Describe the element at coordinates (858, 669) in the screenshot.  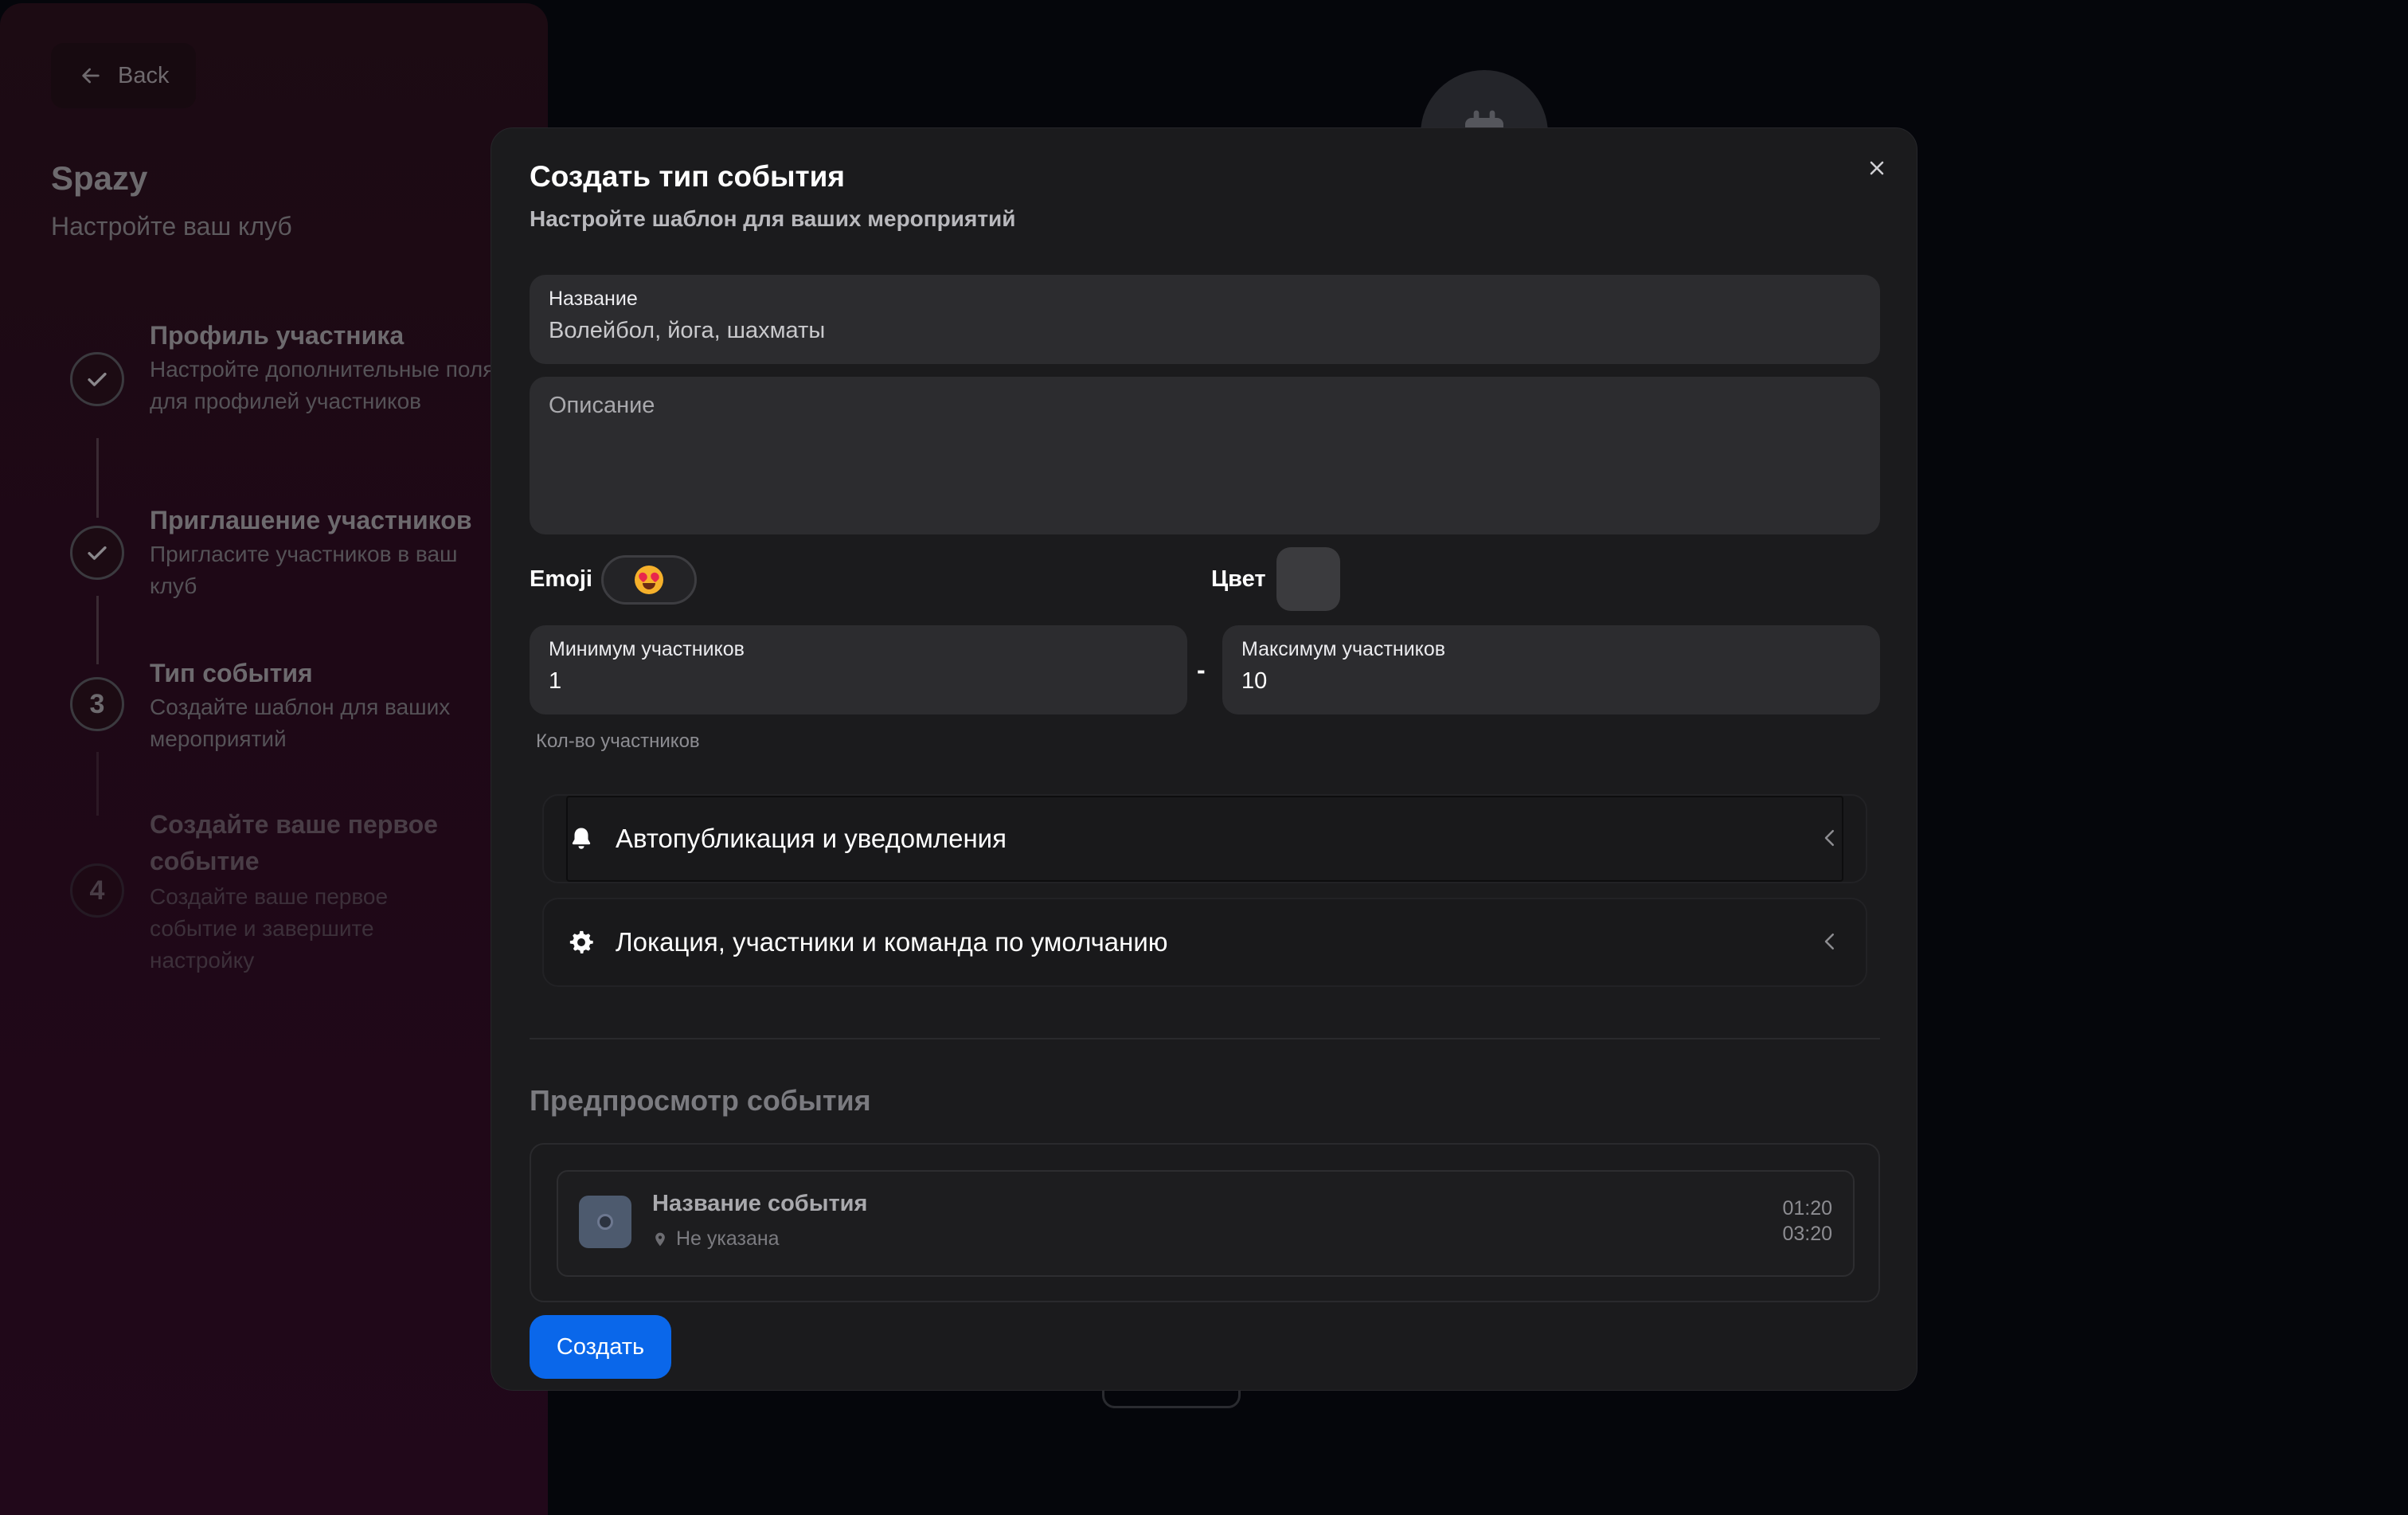
I see `min-participants-field: Минимум участников 1` at that location.